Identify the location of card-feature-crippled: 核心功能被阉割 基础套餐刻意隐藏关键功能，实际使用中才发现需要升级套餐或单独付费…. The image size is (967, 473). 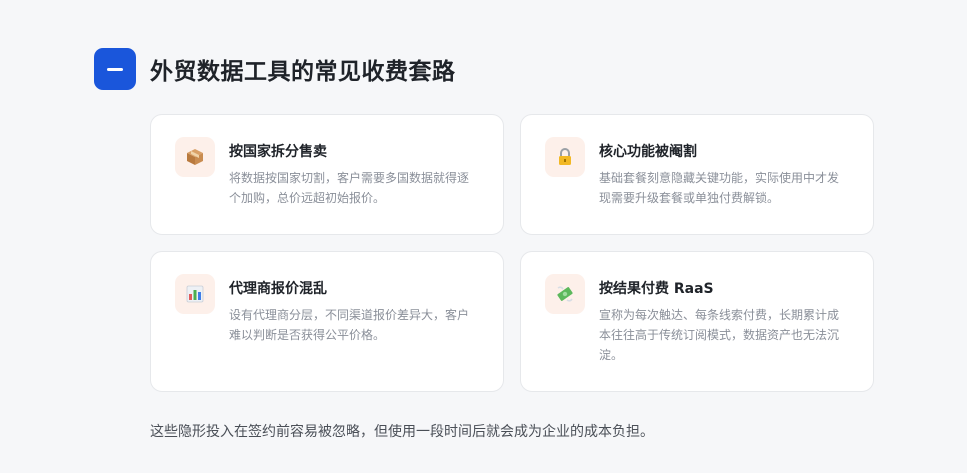
(697, 174).